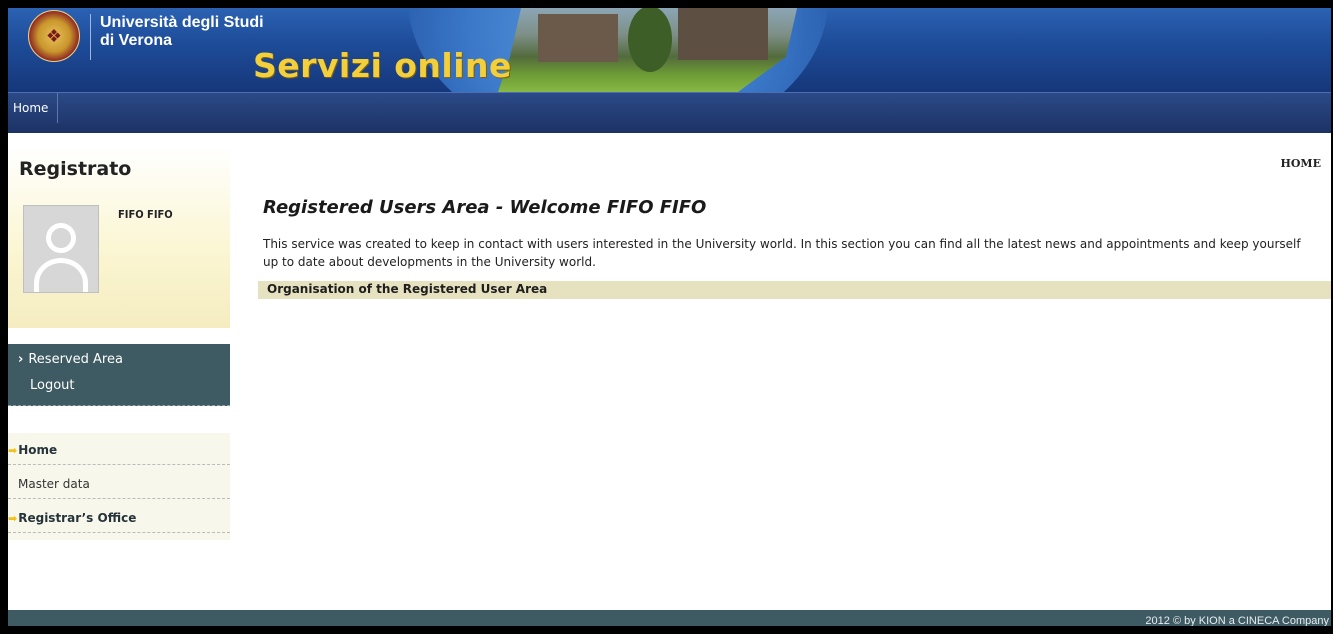 The image size is (1333, 634). I want to click on avatar-body-icon, so click(61, 275).